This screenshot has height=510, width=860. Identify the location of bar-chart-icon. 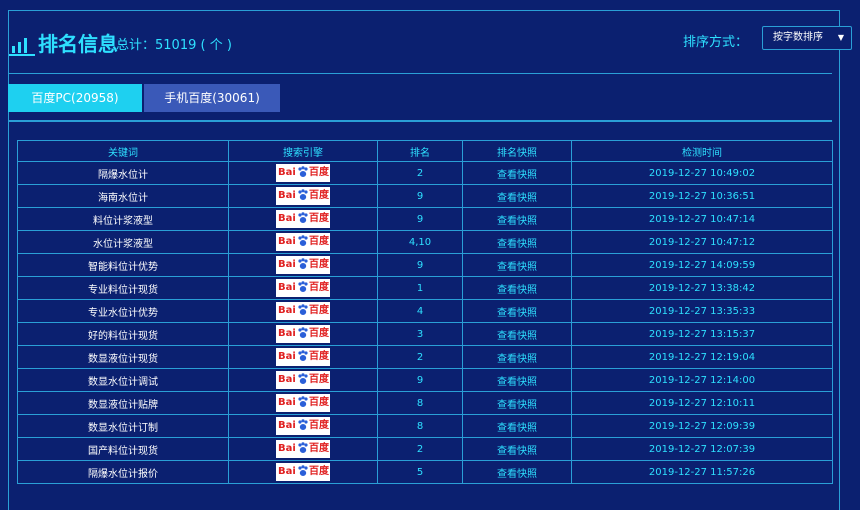
(22, 47).